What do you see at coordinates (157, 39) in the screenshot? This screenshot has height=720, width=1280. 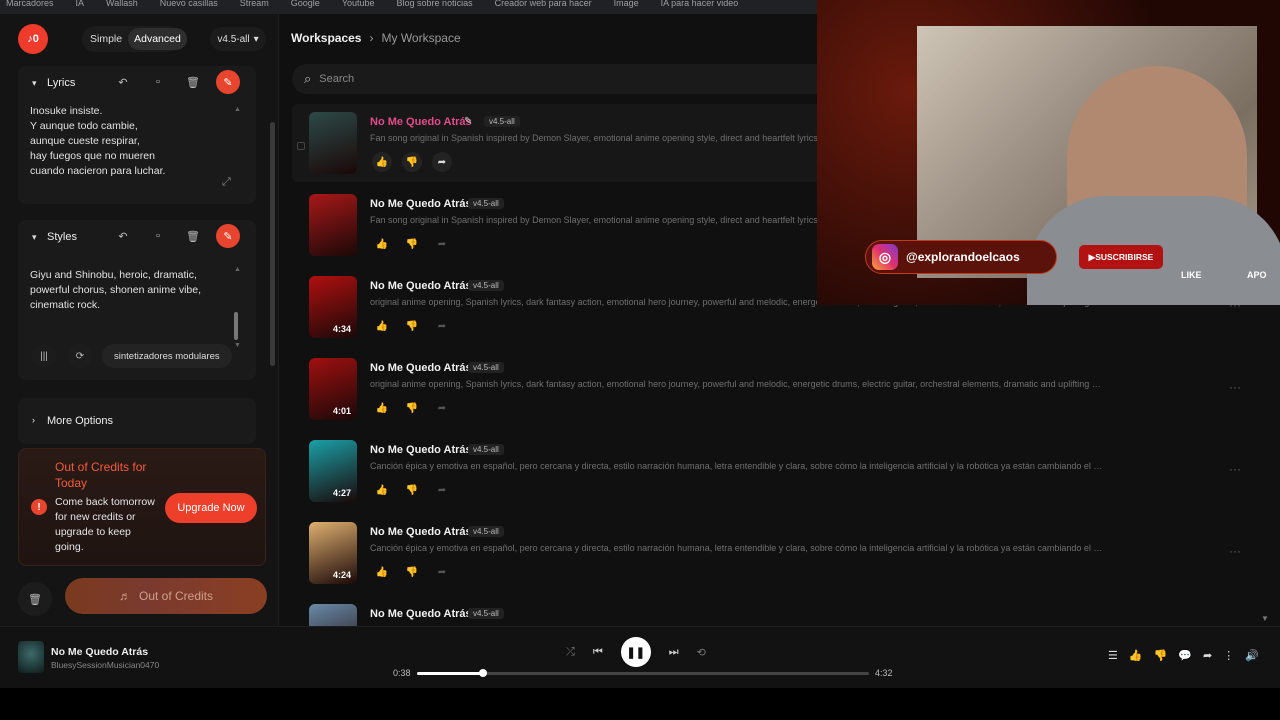 I see `mode-advanced: Advanced` at bounding box center [157, 39].